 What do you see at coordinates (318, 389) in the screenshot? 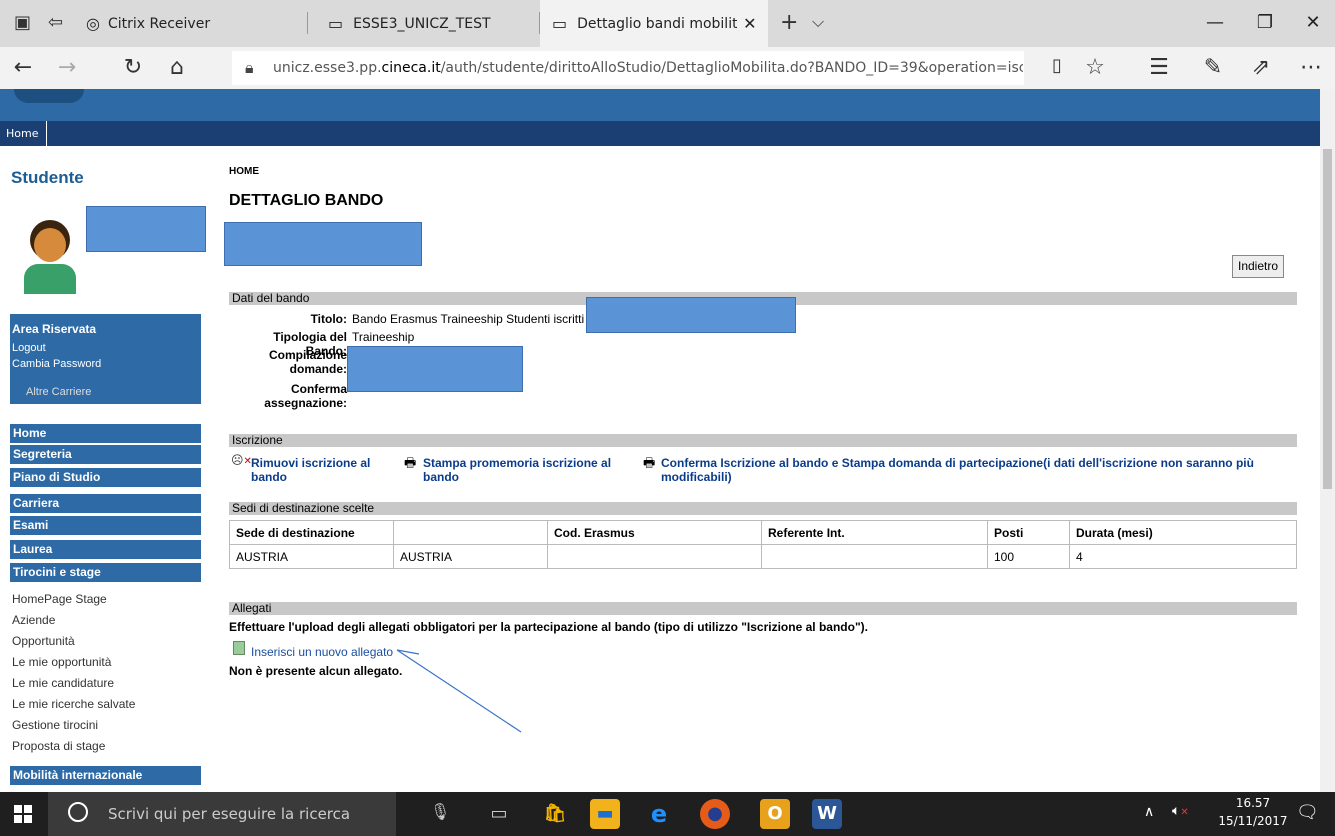
I see `confirm-label-1: Conferma` at bounding box center [318, 389].